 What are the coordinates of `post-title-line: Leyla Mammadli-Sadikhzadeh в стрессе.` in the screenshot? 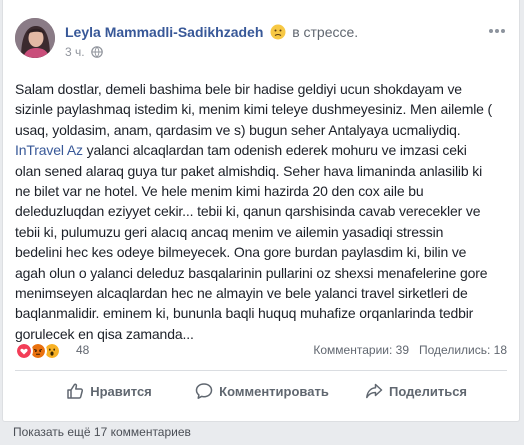 It's located at (211, 32).